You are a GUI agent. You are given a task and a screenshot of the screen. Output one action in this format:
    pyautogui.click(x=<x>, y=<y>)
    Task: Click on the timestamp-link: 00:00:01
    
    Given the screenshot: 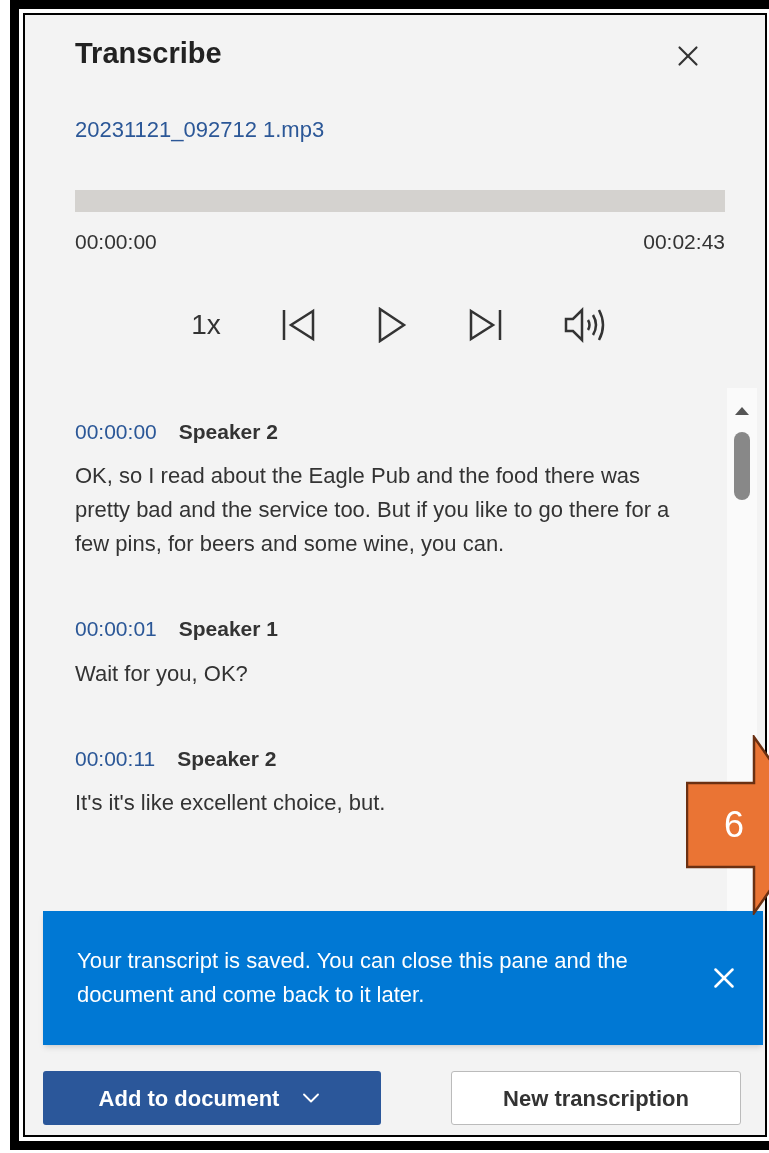 What is the action you would take?
    pyautogui.click(x=116, y=629)
    